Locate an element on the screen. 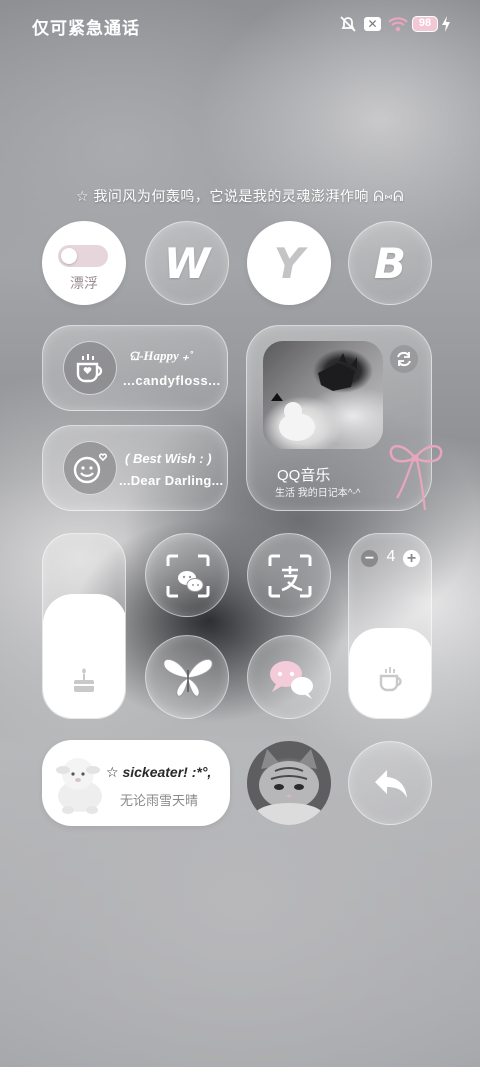  chat-button is located at coordinates (289, 677).